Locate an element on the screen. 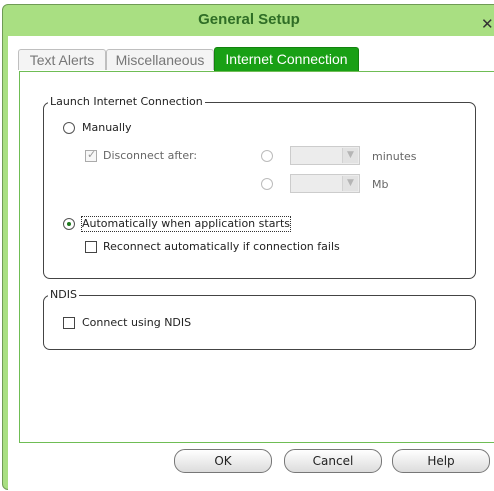  cancel-button: Cancel is located at coordinates (333, 461).